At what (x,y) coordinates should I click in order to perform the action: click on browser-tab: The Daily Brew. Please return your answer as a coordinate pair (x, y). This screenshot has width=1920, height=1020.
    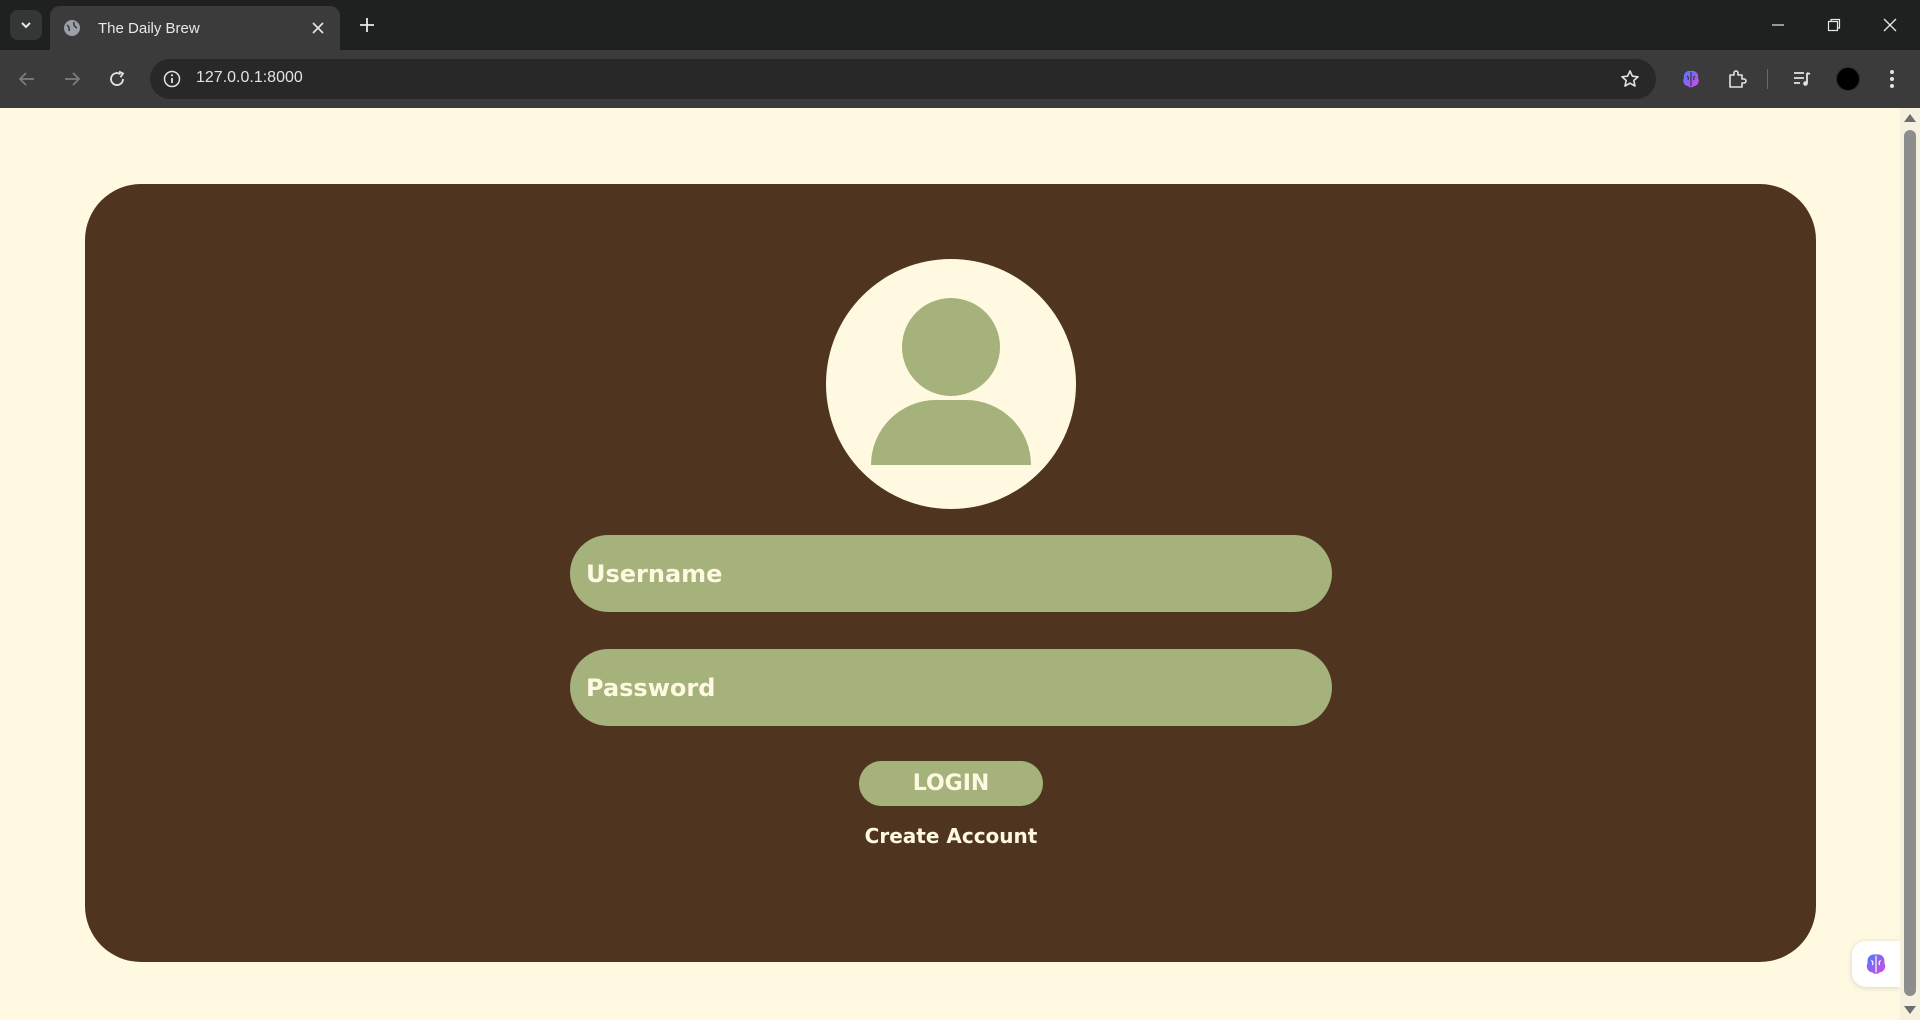
    Looking at the image, I should click on (195, 28).